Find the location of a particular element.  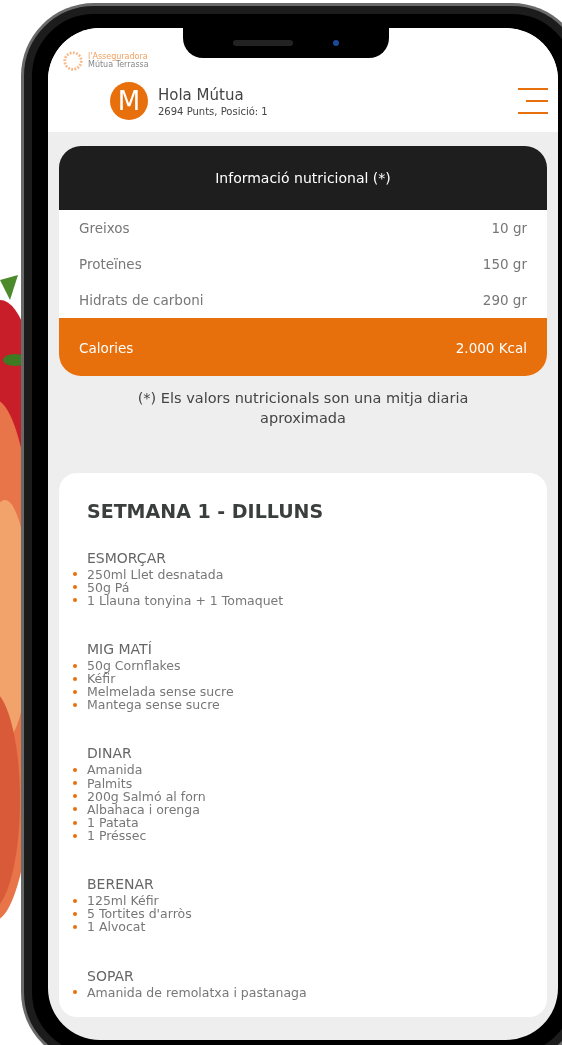

points-text: 2694 Punts, Posició: 1 is located at coordinates (213, 111).